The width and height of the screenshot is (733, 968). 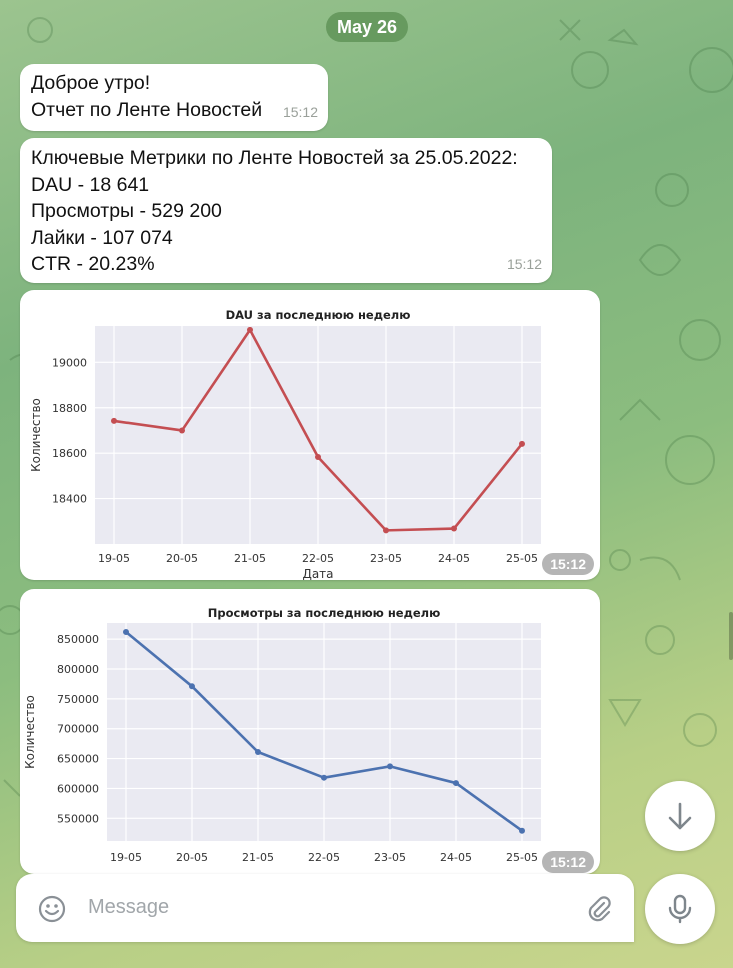 I want to click on microphone-icon, so click(x=680, y=909).